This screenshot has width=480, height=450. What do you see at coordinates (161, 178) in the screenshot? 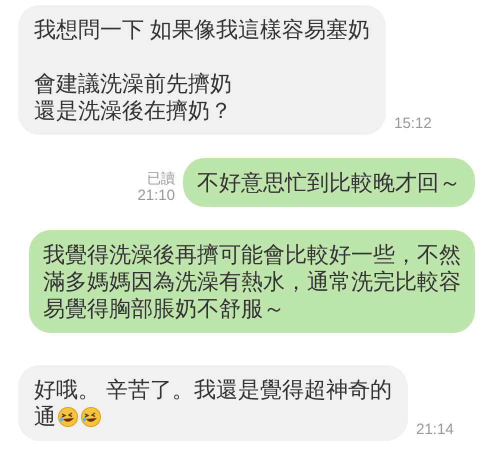
I see `read-receipt: 已讀` at bounding box center [161, 178].